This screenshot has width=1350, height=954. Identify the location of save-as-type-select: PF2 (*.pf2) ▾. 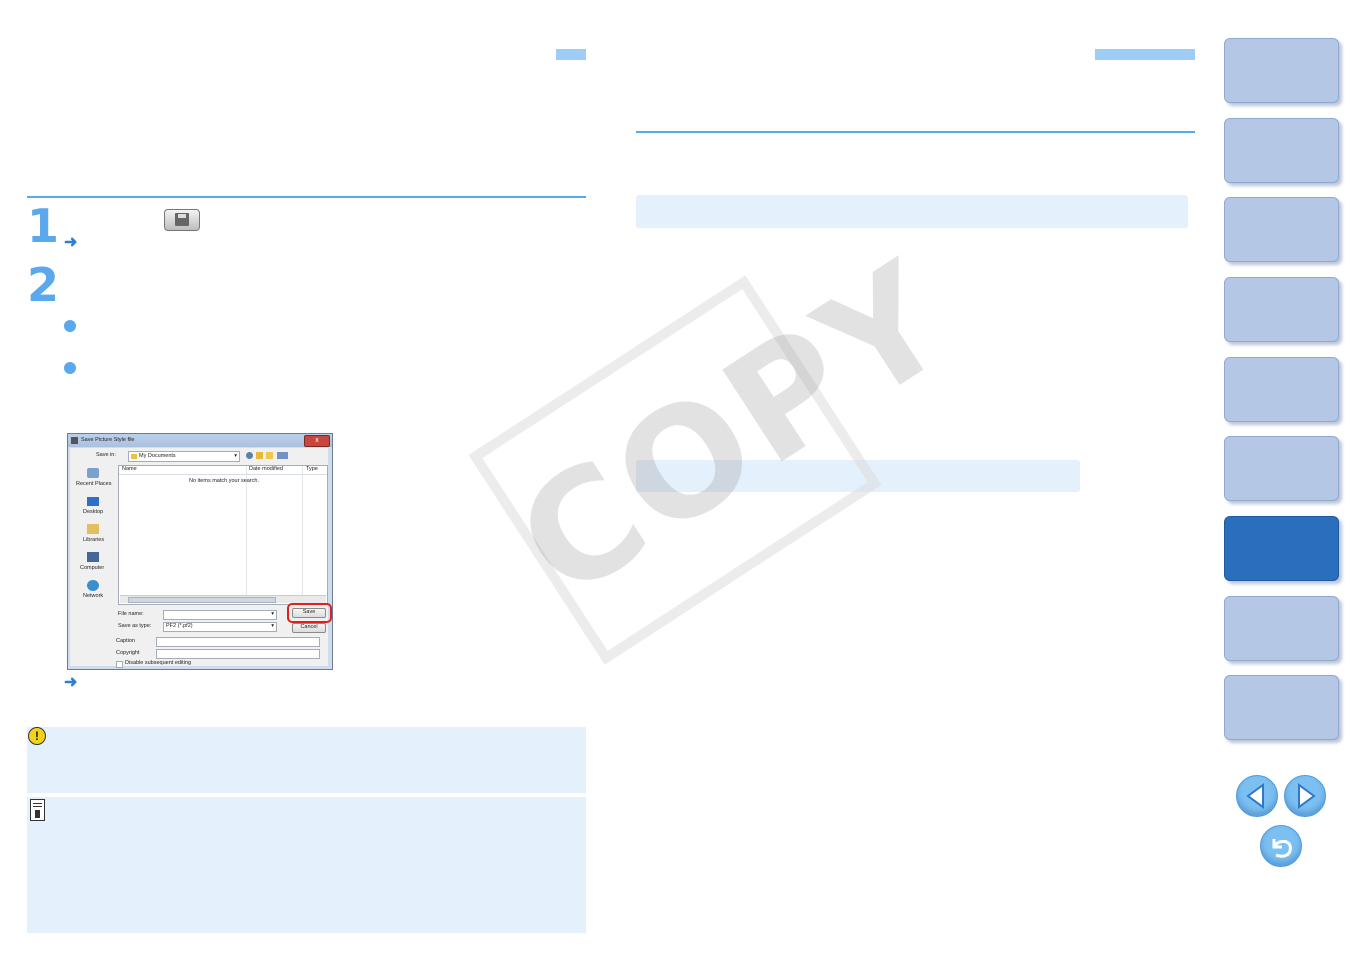
(220, 627).